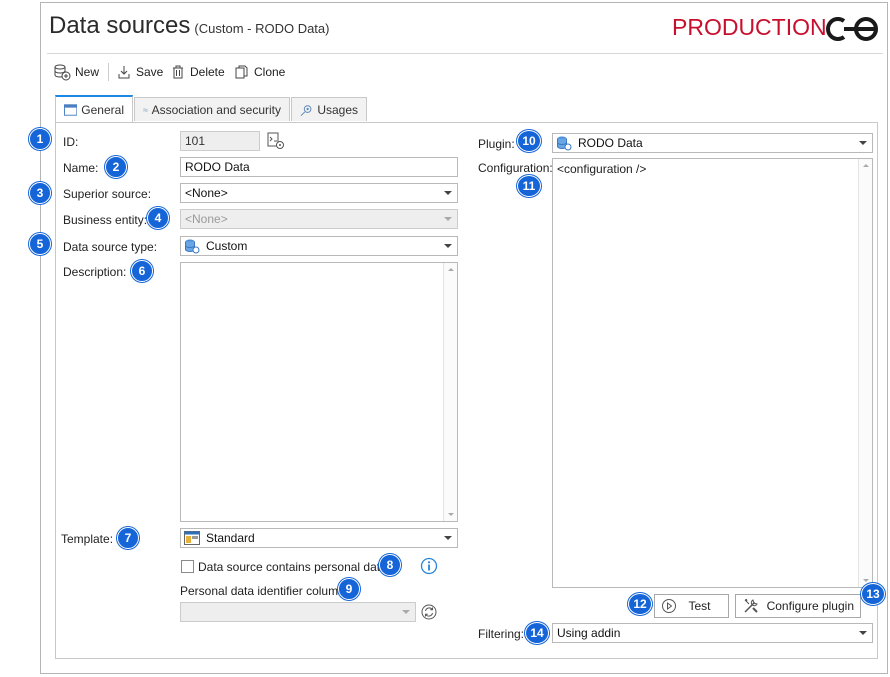  What do you see at coordinates (192, 538) in the screenshot?
I see `template-icon` at bounding box center [192, 538].